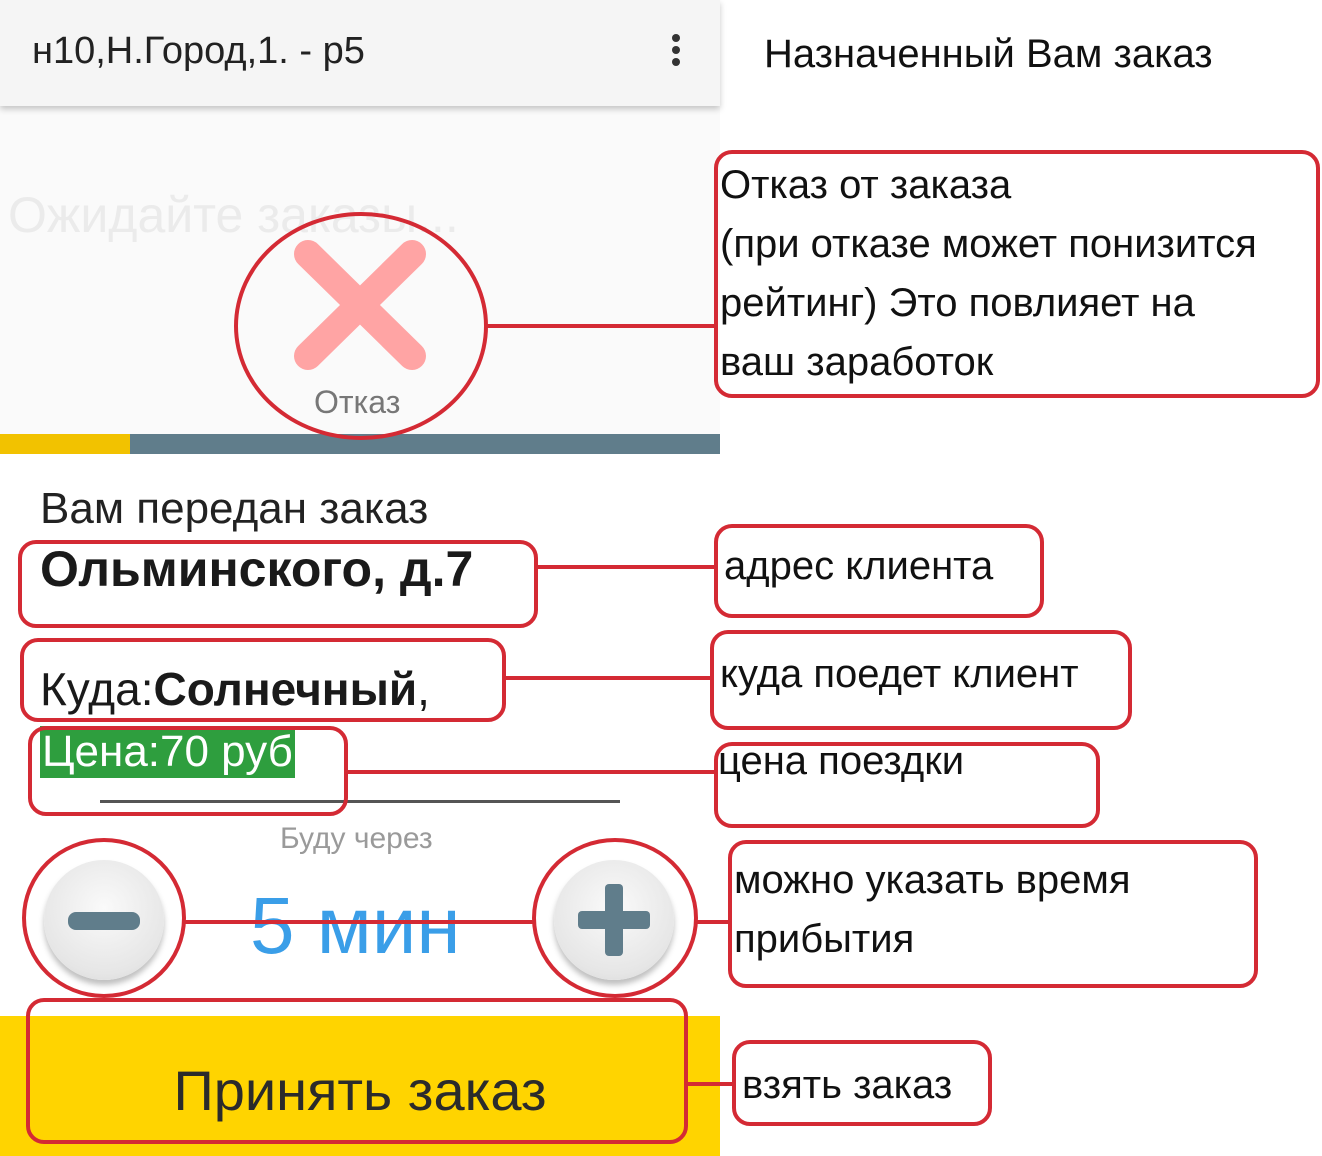 The width and height of the screenshot is (1322, 1156). What do you see at coordinates (899, 674) in the screenshot?
I see `destination-note: куда поедет клиент` at bounding box center [899, 674].